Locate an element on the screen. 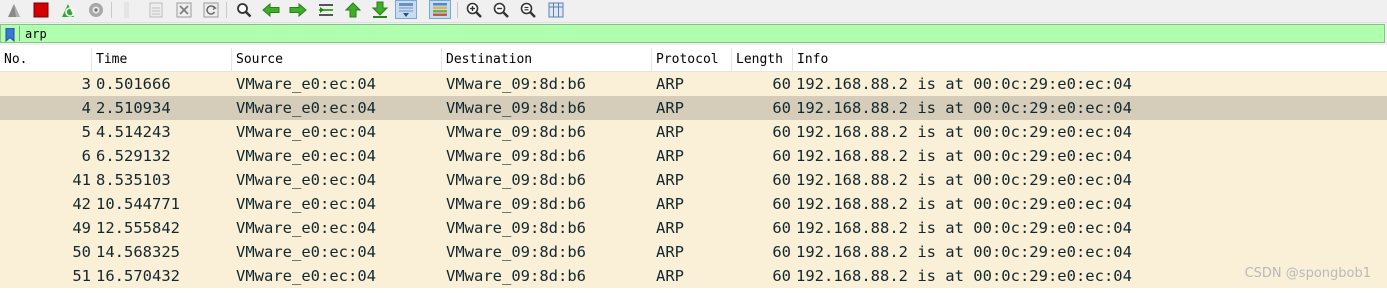 The image size is (1387, 293). display-filter-input: arp is located at coordinates (692, 33).